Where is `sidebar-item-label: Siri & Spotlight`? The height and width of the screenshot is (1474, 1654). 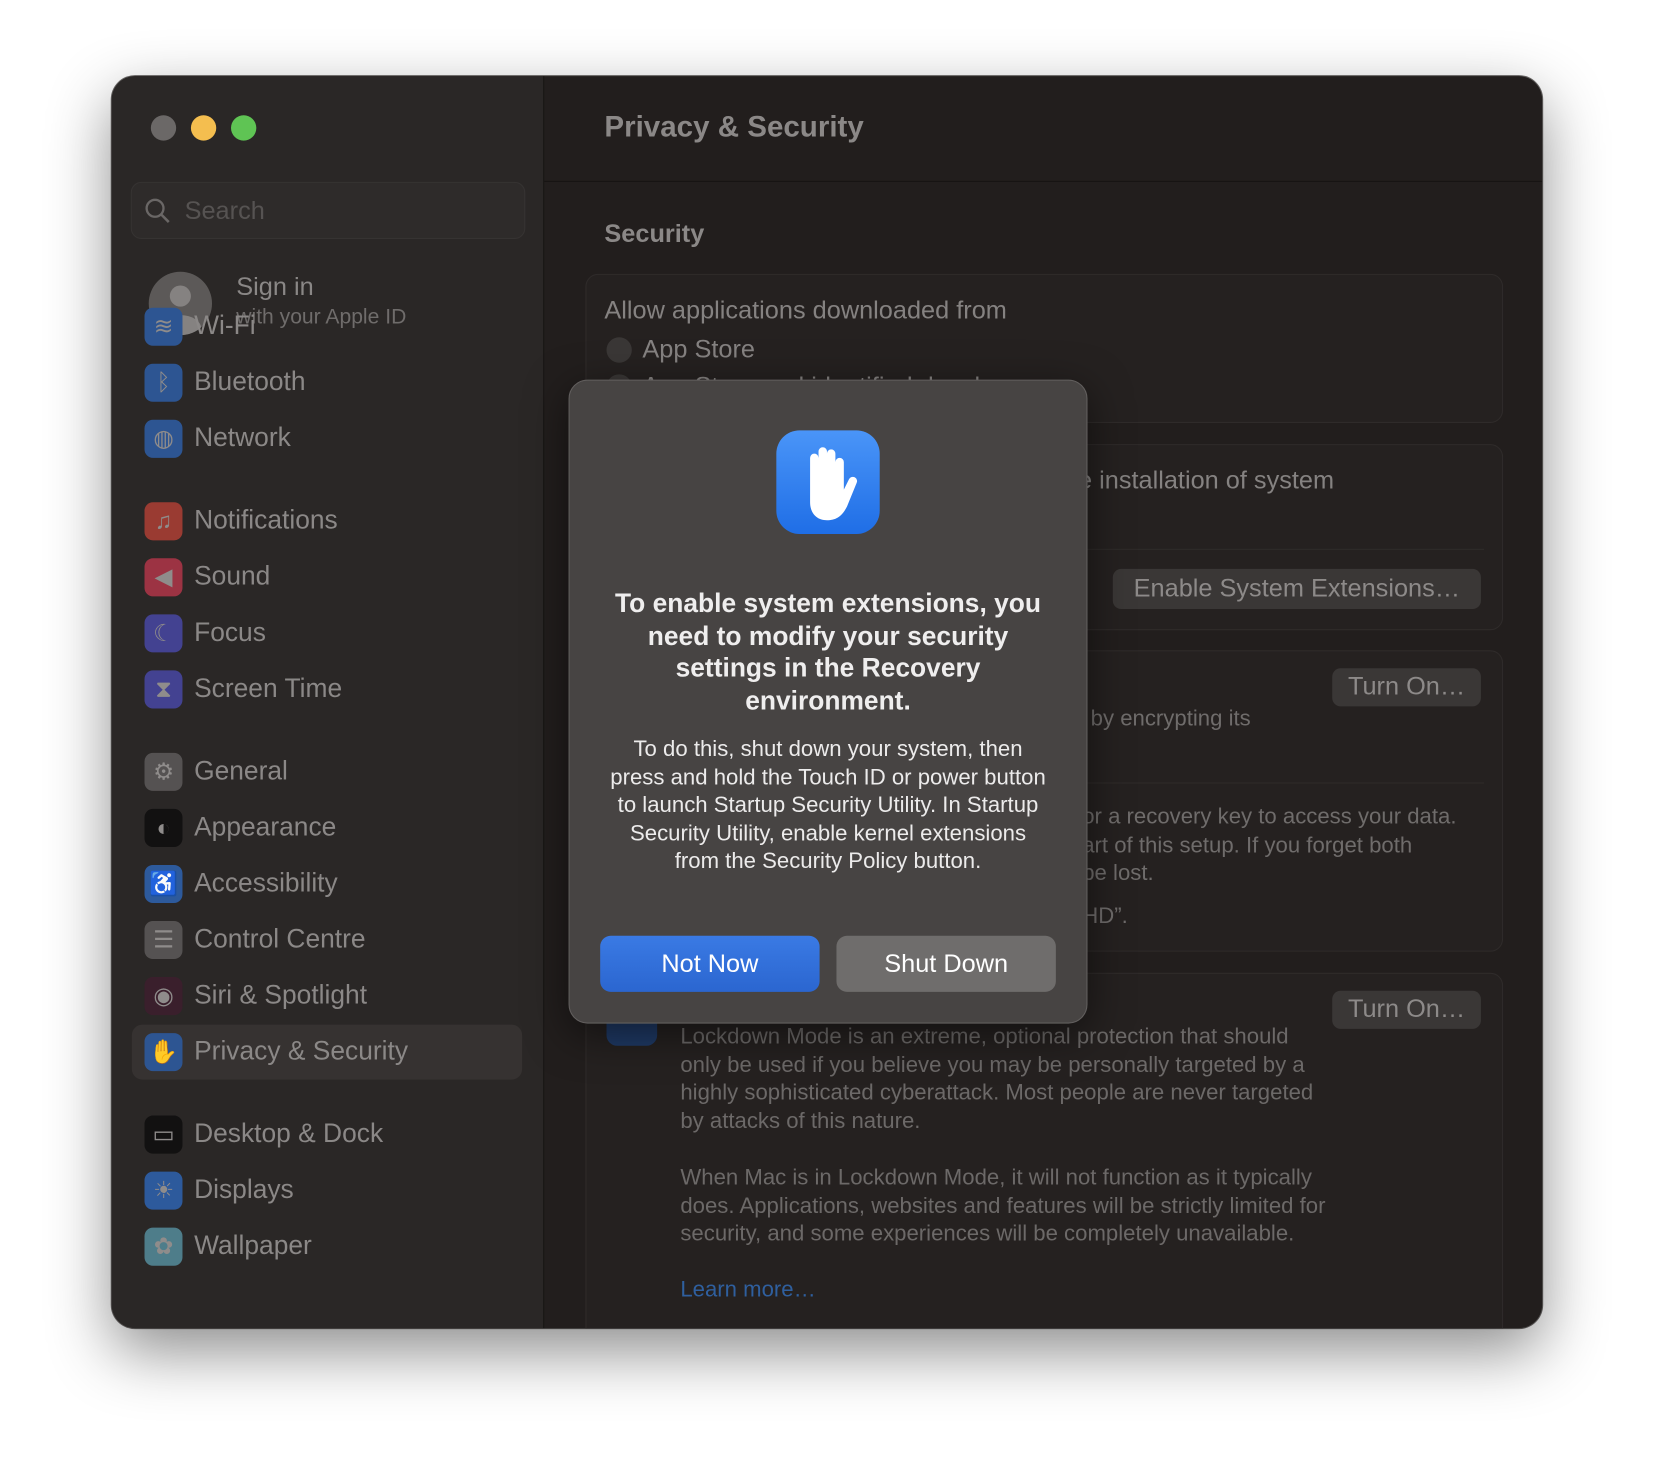
sidebar-item-label: Siri & Spotlight is located at coordinates (281, 995).